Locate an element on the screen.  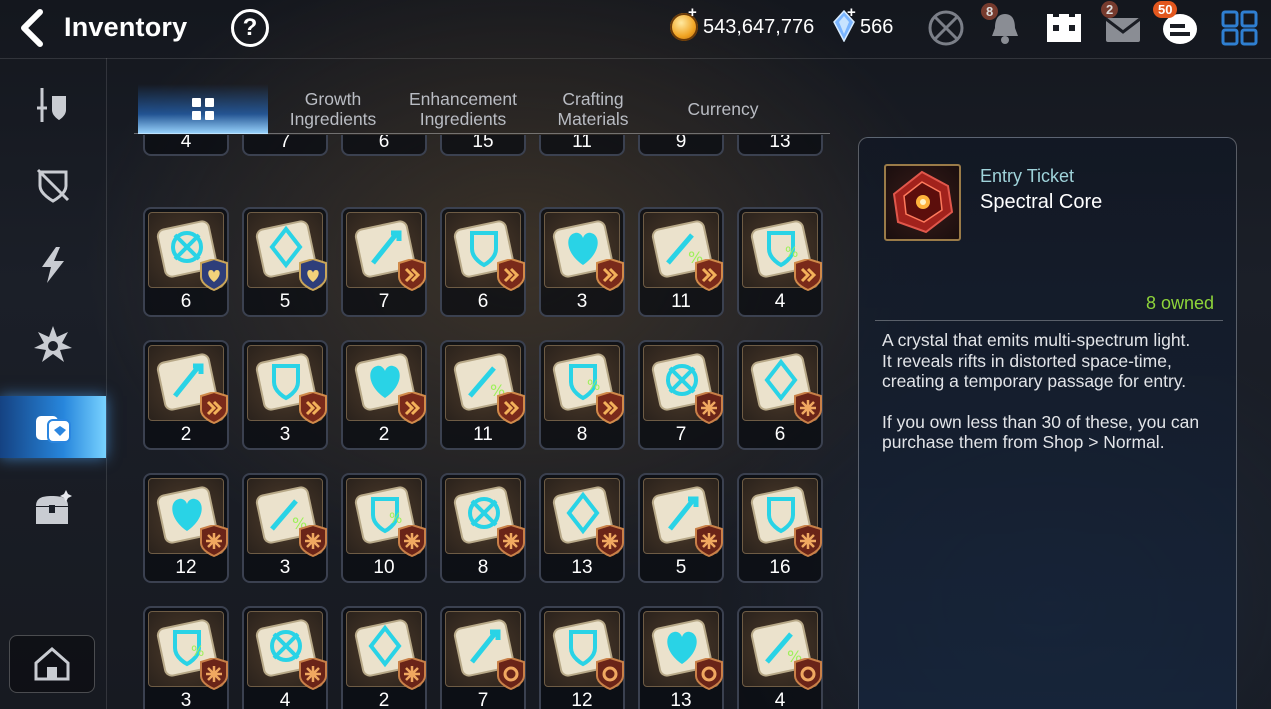
home-button is located at coordinates (52, 664).